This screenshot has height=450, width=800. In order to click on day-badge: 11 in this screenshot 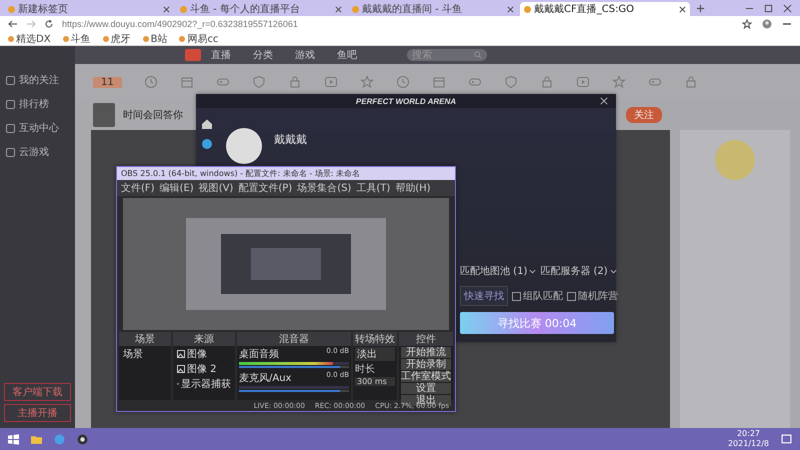, I will do `click(107, 82)`.